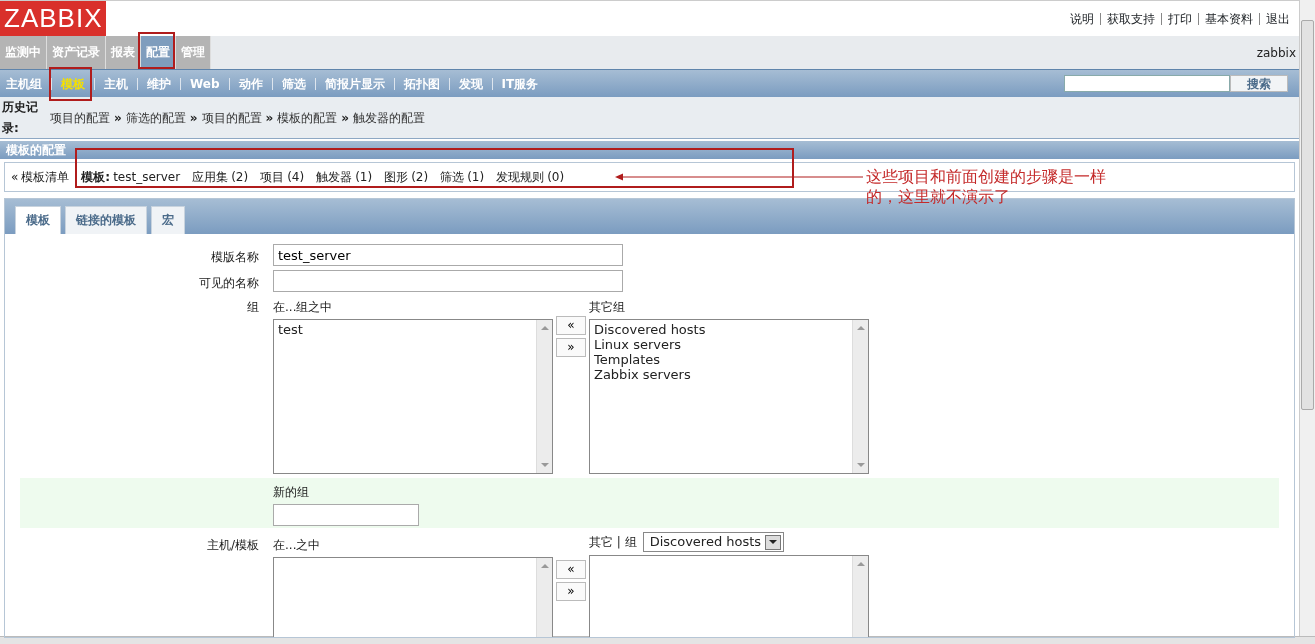 This screenshot has height=644, width=1315. I want to click on nav-link: 应用集, so click(210, 177).